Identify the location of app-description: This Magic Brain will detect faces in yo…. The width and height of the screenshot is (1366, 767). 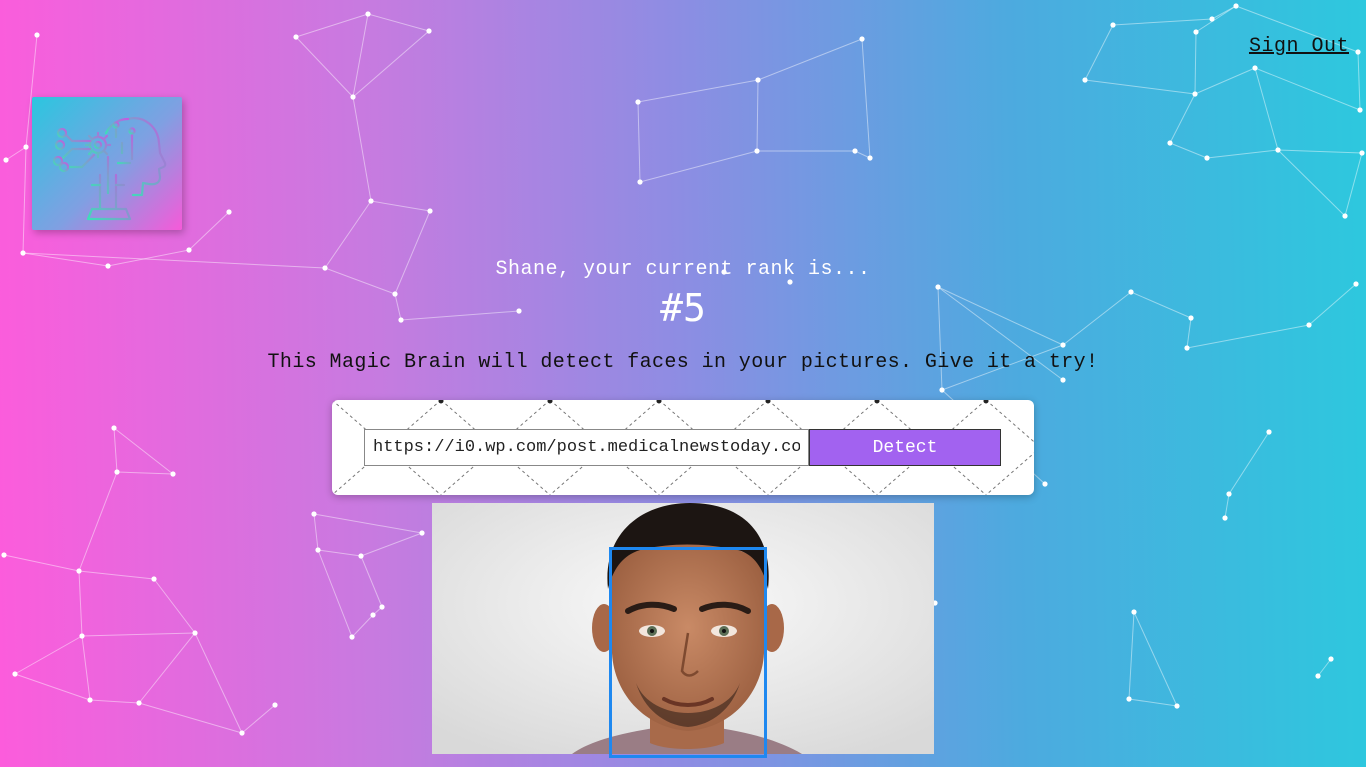
(683, 362).